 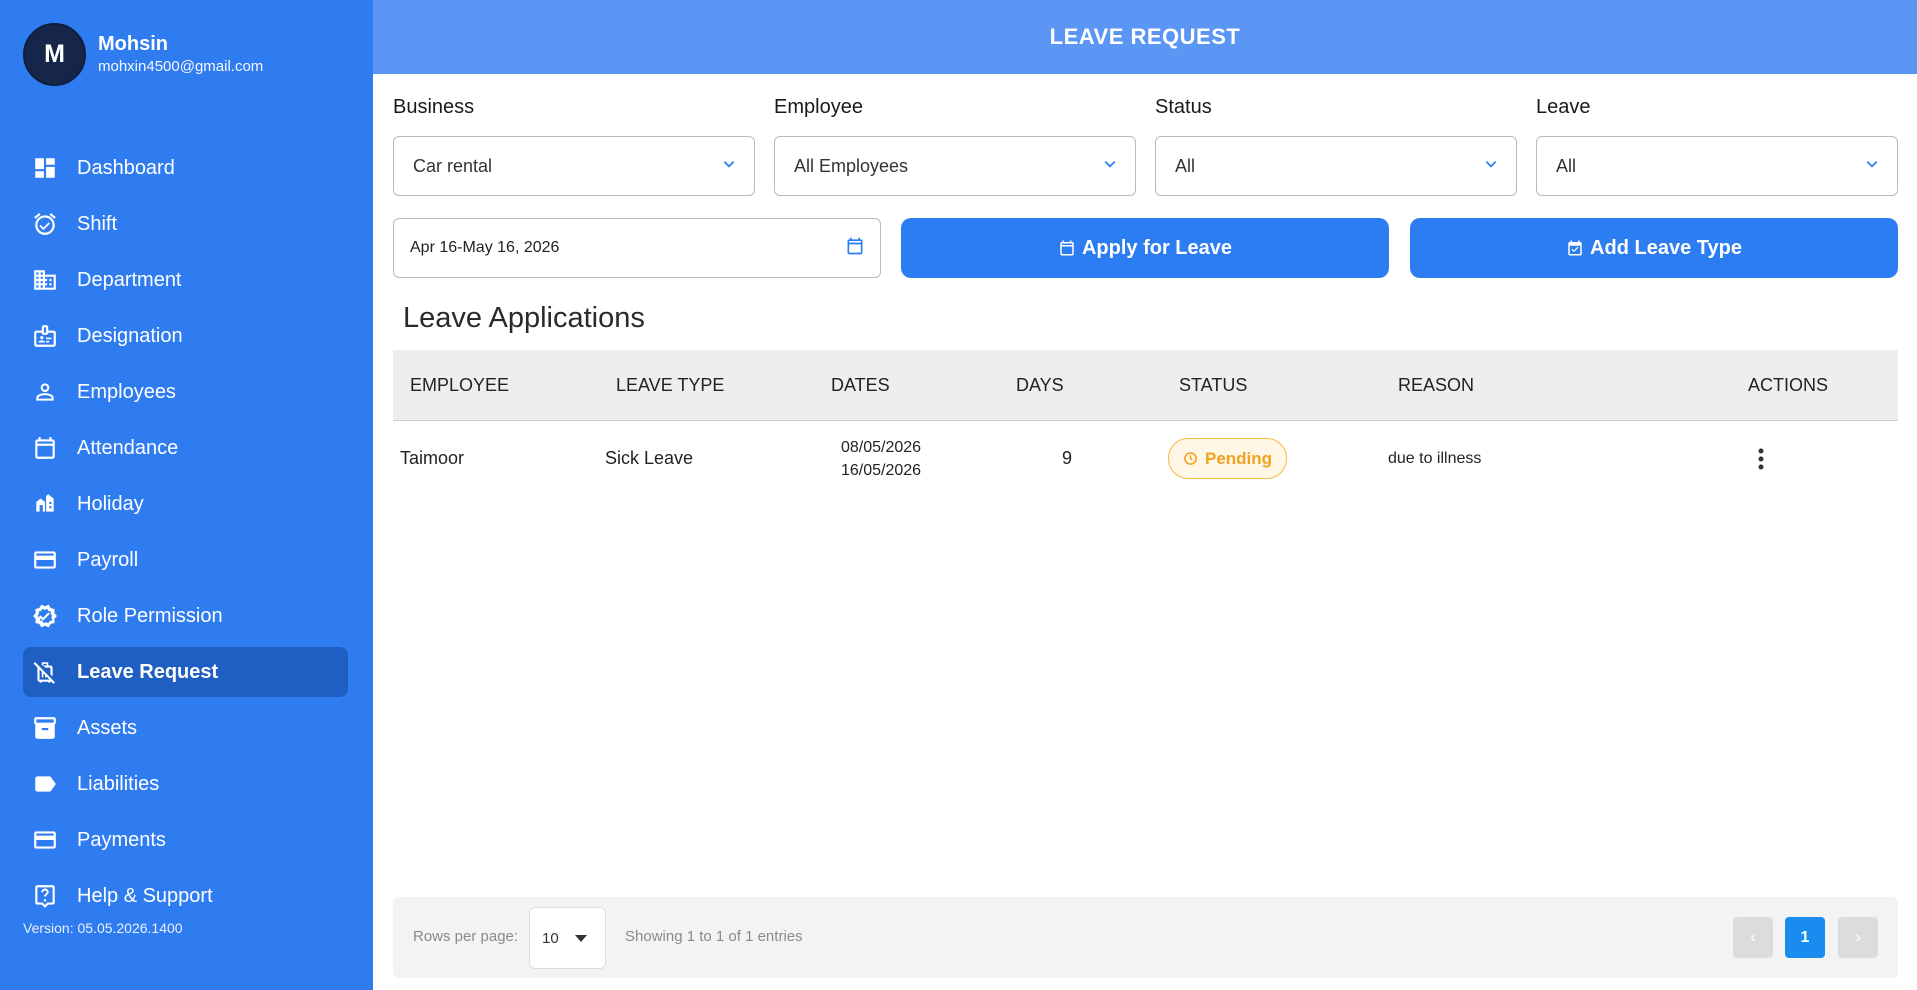 I want to click on chevron-left-icon: ‹, so click(x=1753, y=937).